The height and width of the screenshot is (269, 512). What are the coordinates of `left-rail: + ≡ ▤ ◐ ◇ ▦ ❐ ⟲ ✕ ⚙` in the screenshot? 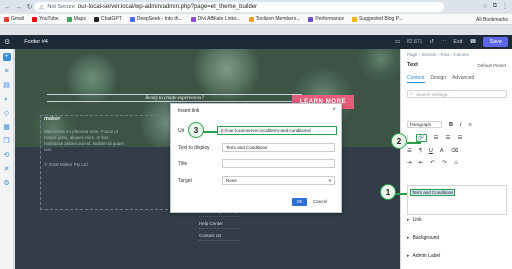 It's located at (7, 159).